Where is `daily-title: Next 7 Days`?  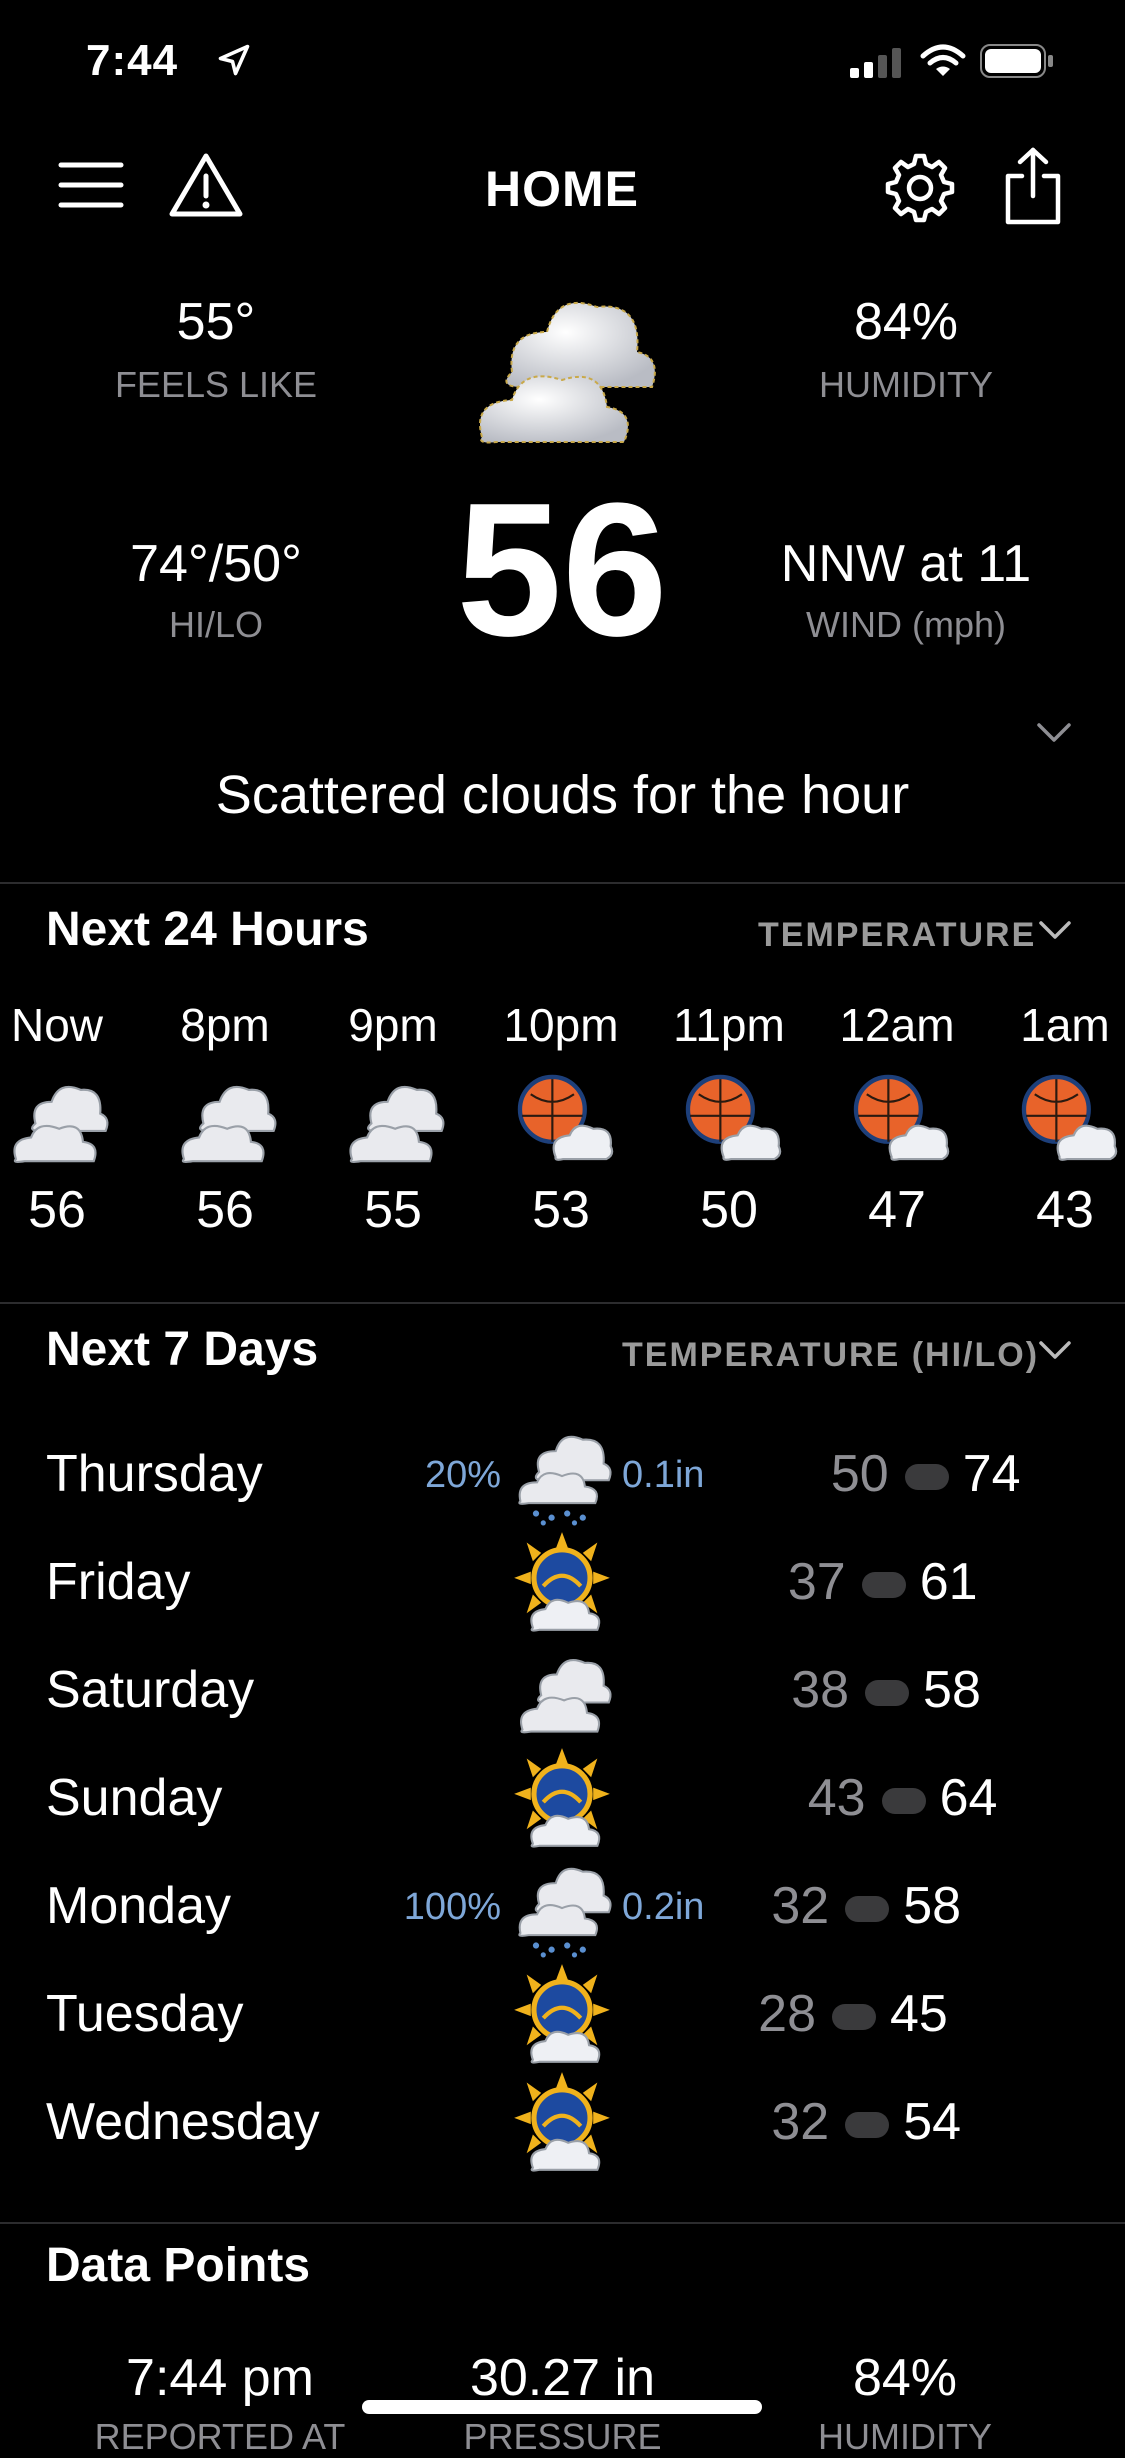 daily-title: Next 7 Days is located at coordinates (182, 1349).